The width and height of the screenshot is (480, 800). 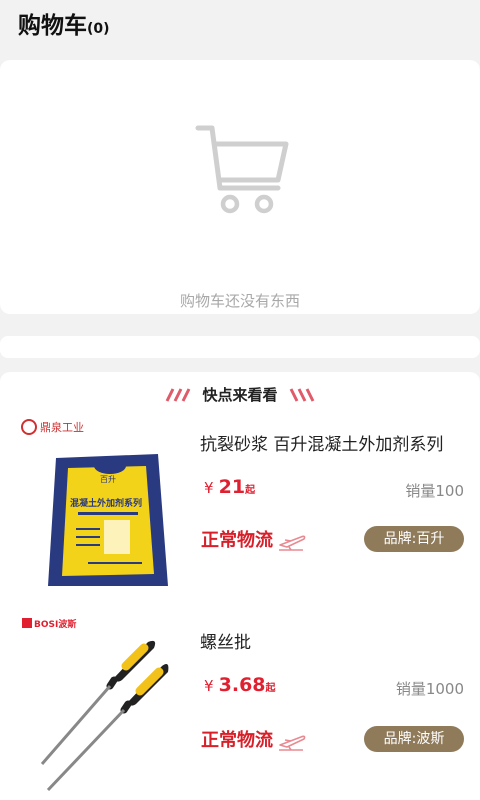 I want to click on recommend-title: 快点来看看, so click(x=240, y=395).